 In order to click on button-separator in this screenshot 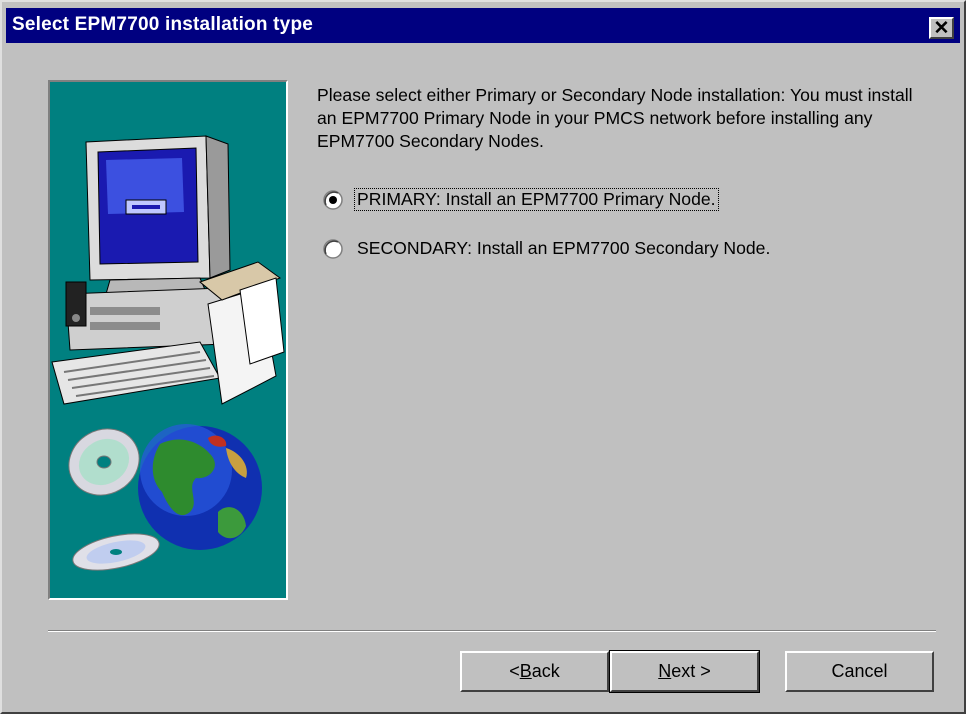, I will do `click(492, 631)`.